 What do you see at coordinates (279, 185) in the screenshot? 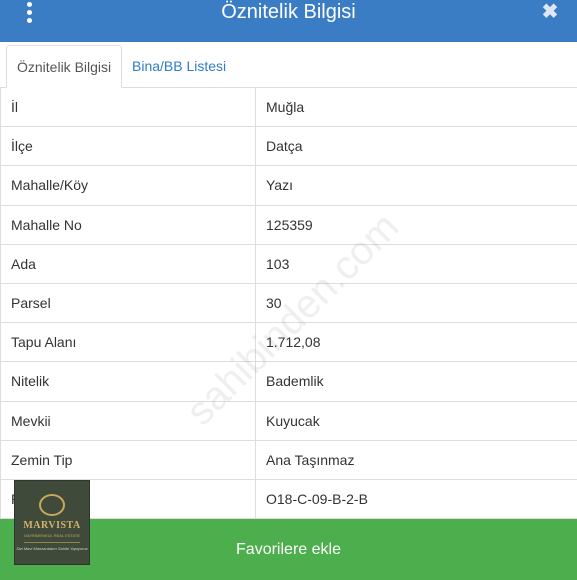
I see `attribute-value: Yazı` at bounding box center [279, 185].